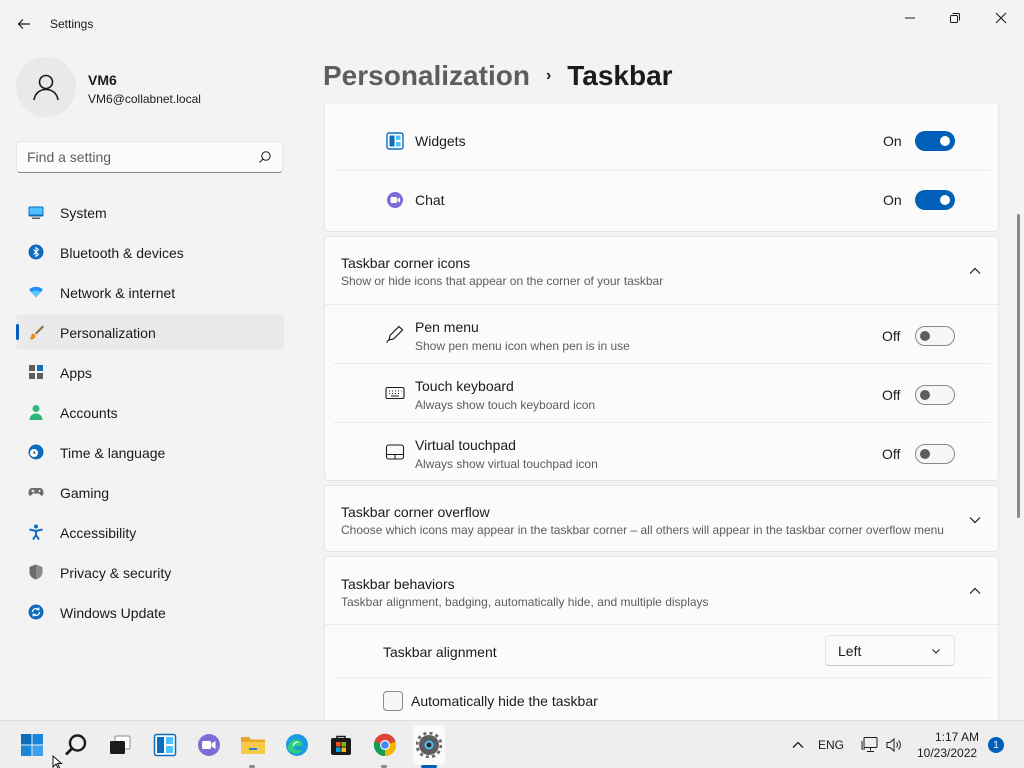 The height and width of the screenshot is (768, 1024). Describe the element at coordinates (892, 200) in the screenshot. I see `chat-state: On` at that location.